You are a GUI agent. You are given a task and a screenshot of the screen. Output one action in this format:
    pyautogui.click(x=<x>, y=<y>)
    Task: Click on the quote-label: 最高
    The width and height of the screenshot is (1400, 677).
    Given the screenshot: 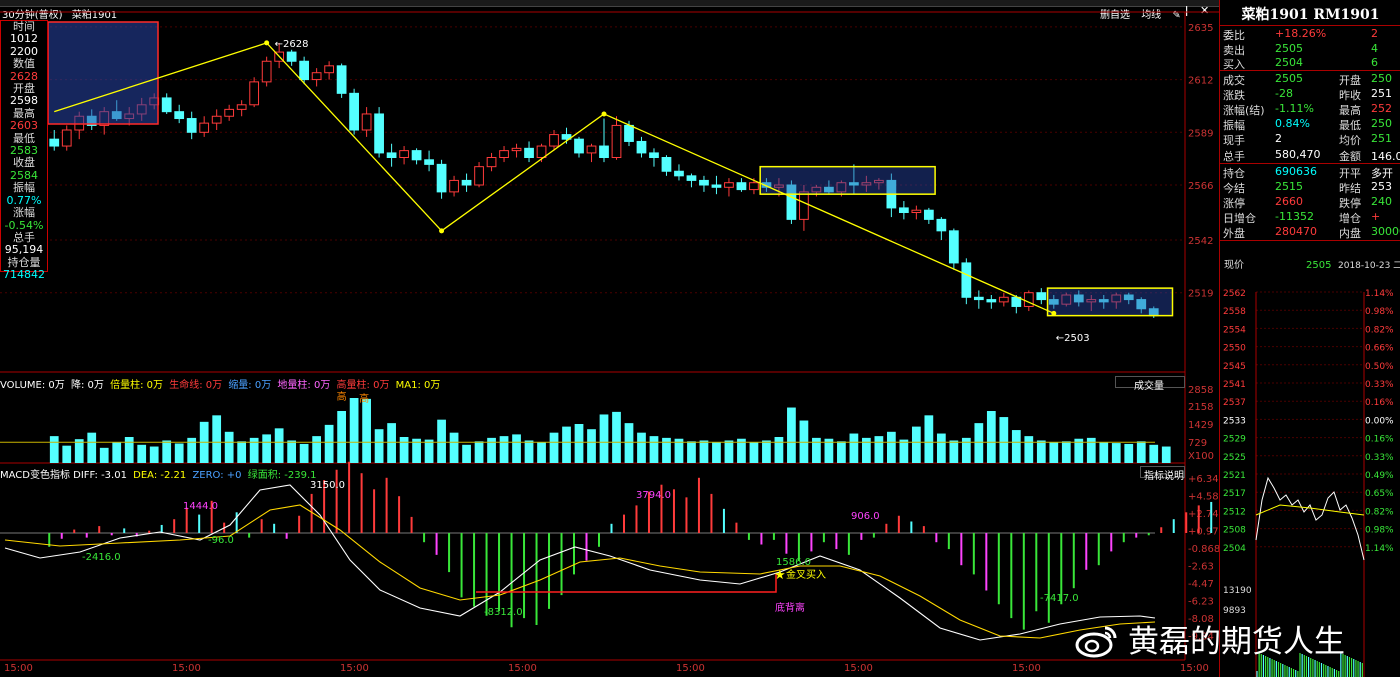 What is the action you would take?
    pyautogui.click(x=1350, y=110)
    